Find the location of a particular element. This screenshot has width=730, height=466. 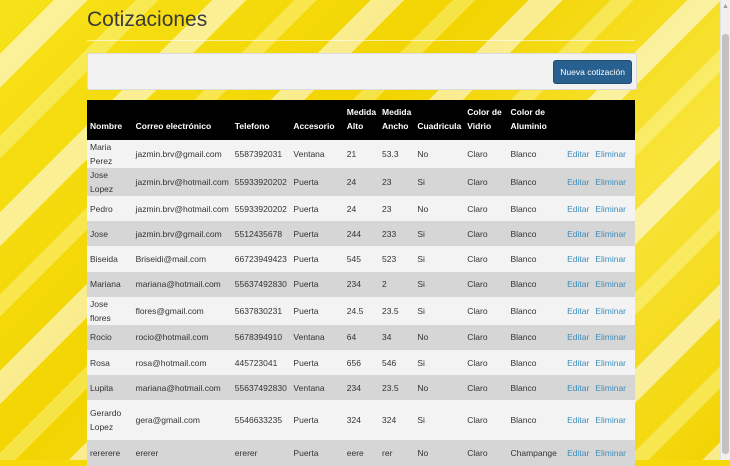

title-divider is located at coordinates (361, 40).